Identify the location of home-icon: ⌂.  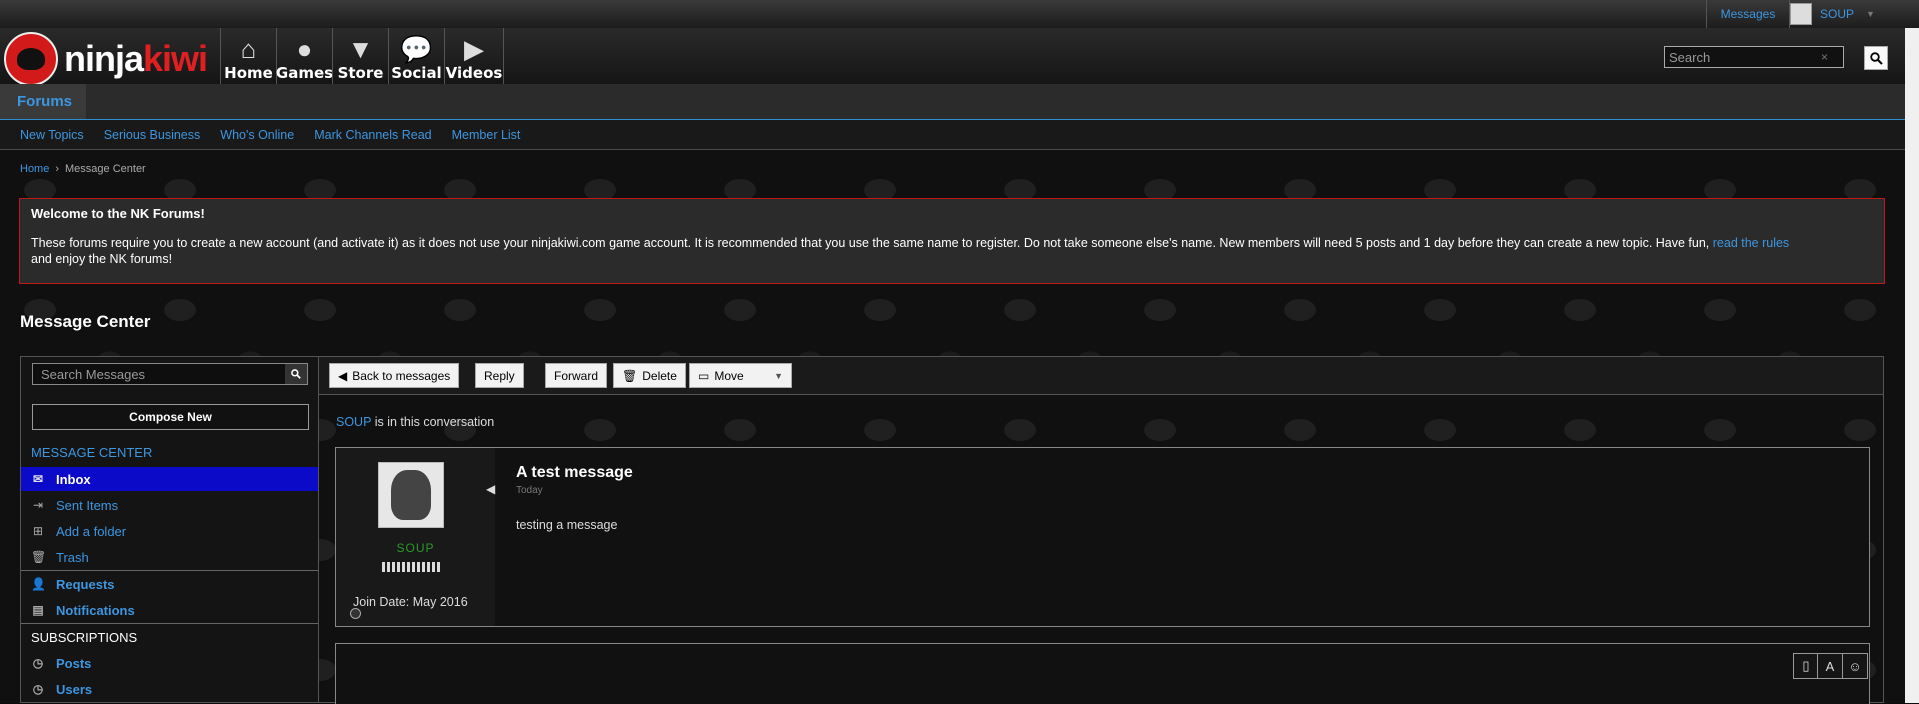
(248, 49).